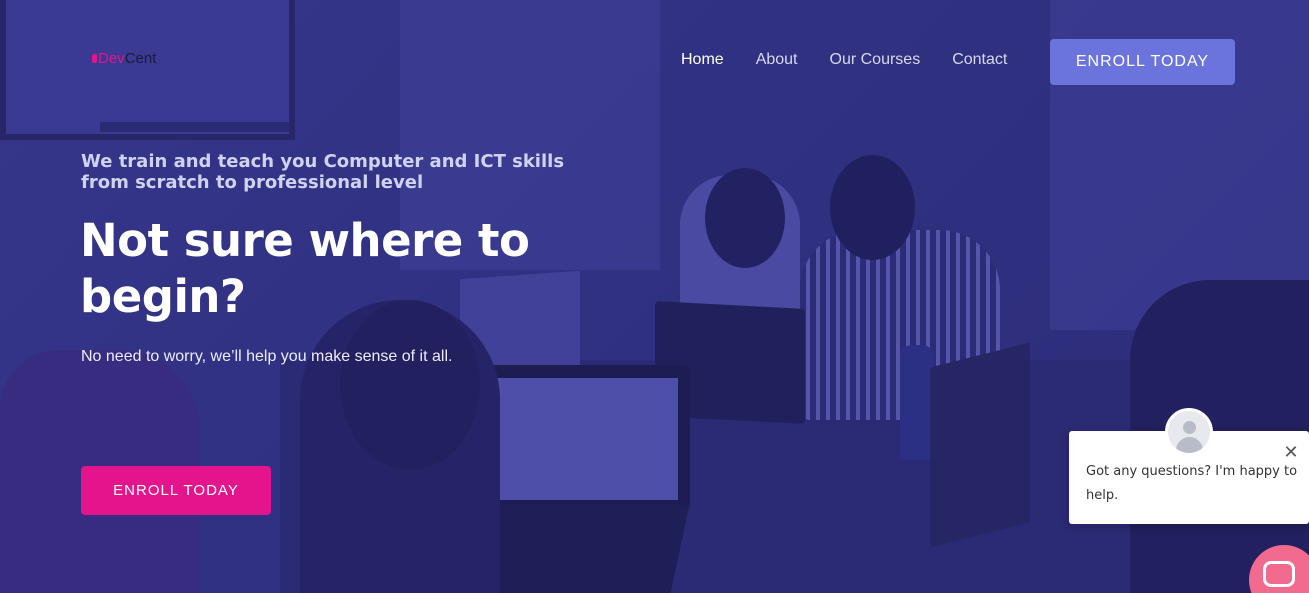  I want to click on logo-icon, so click(94, 58).